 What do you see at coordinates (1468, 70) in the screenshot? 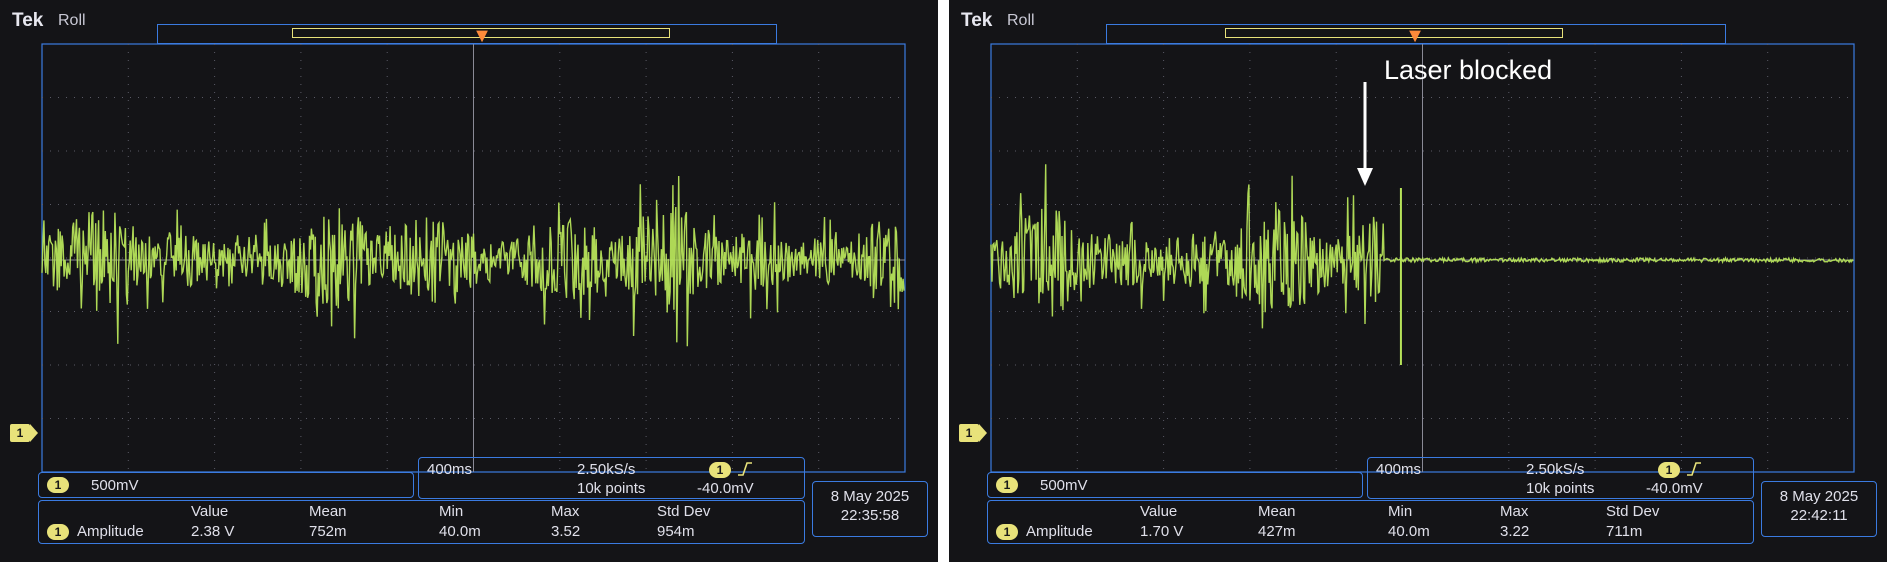
I see `laser-blocked-annotation: Laser blocked` at bounding box center [1468, 70].